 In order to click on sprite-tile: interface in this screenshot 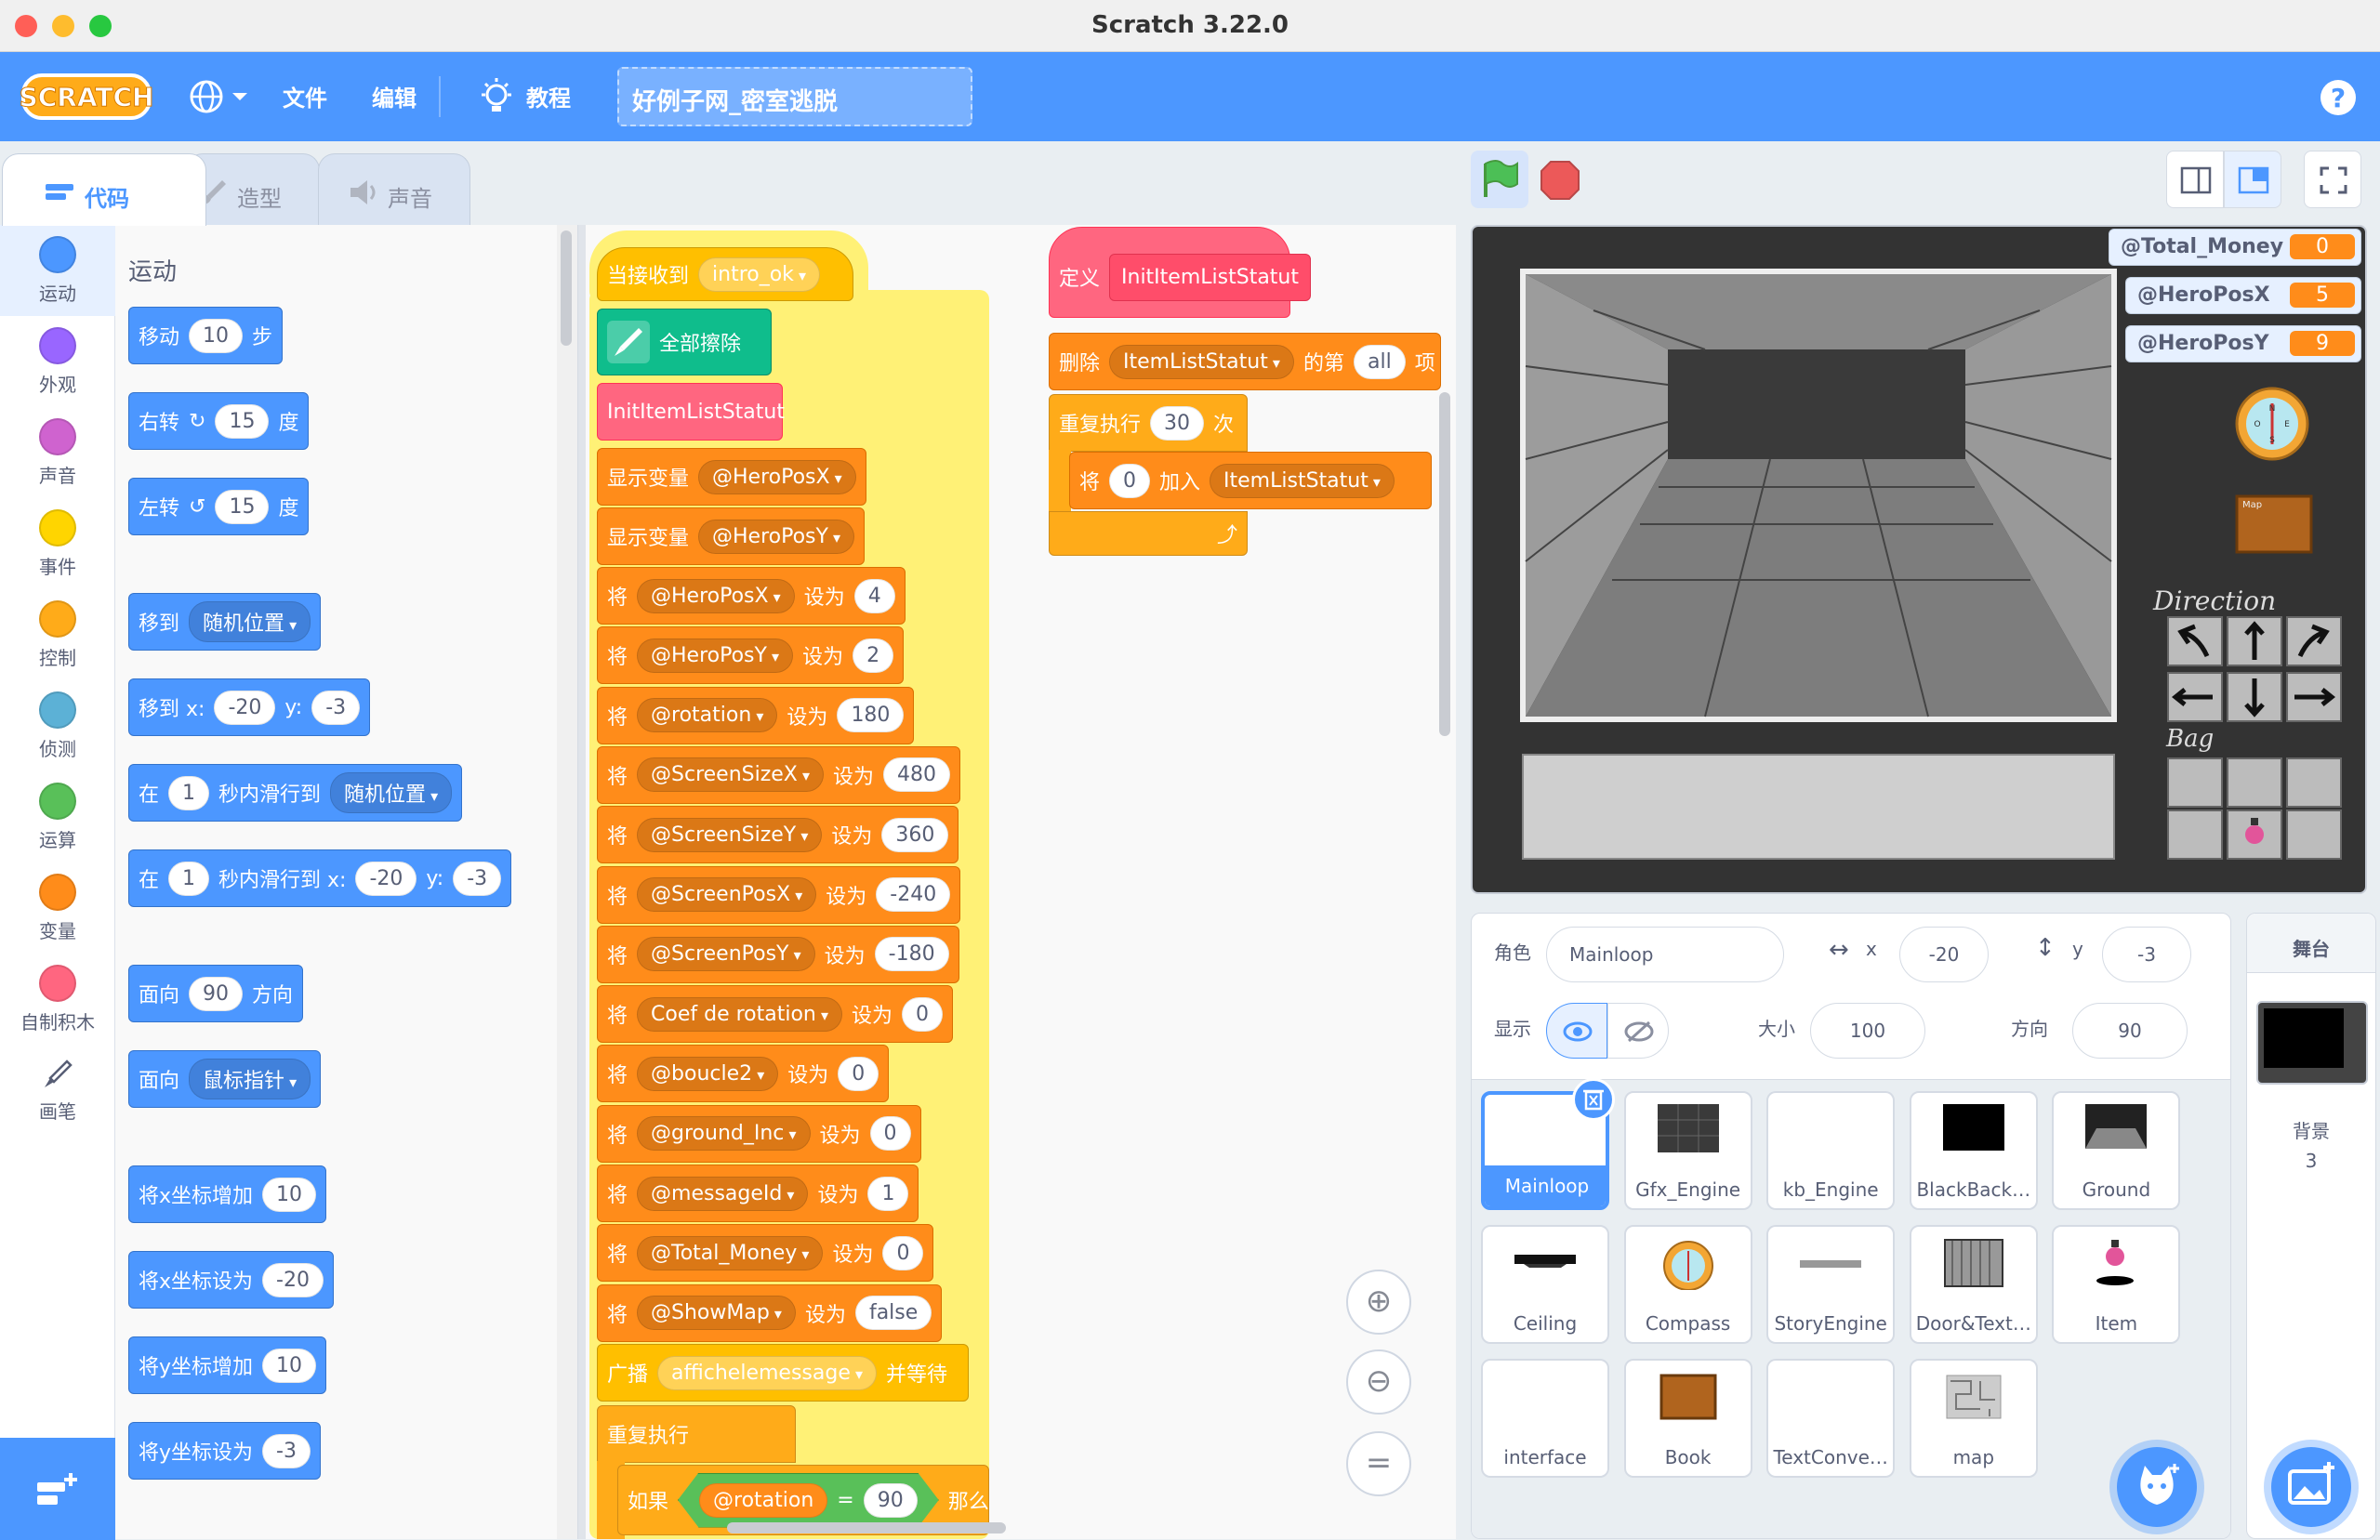, I will do `click(1545, 1418)`.